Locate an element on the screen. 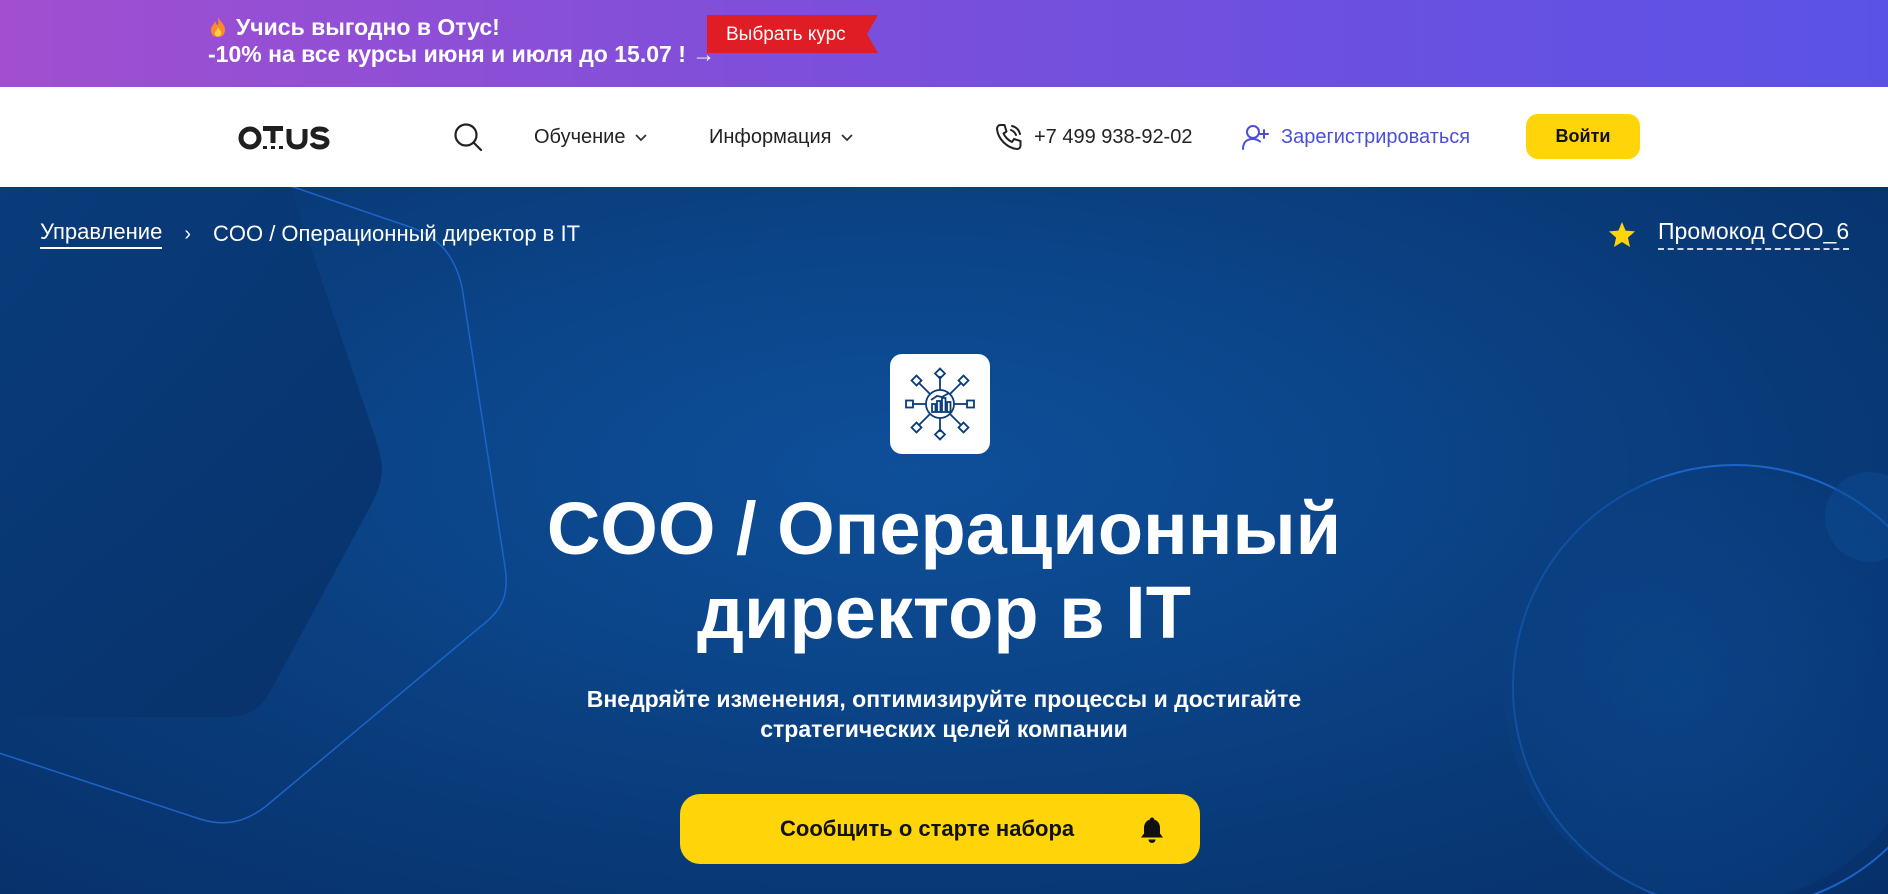 This screenshot has height=894, width=1888. phone-number: +7 499 938-92-02 is located at coordinates (1113, 136).